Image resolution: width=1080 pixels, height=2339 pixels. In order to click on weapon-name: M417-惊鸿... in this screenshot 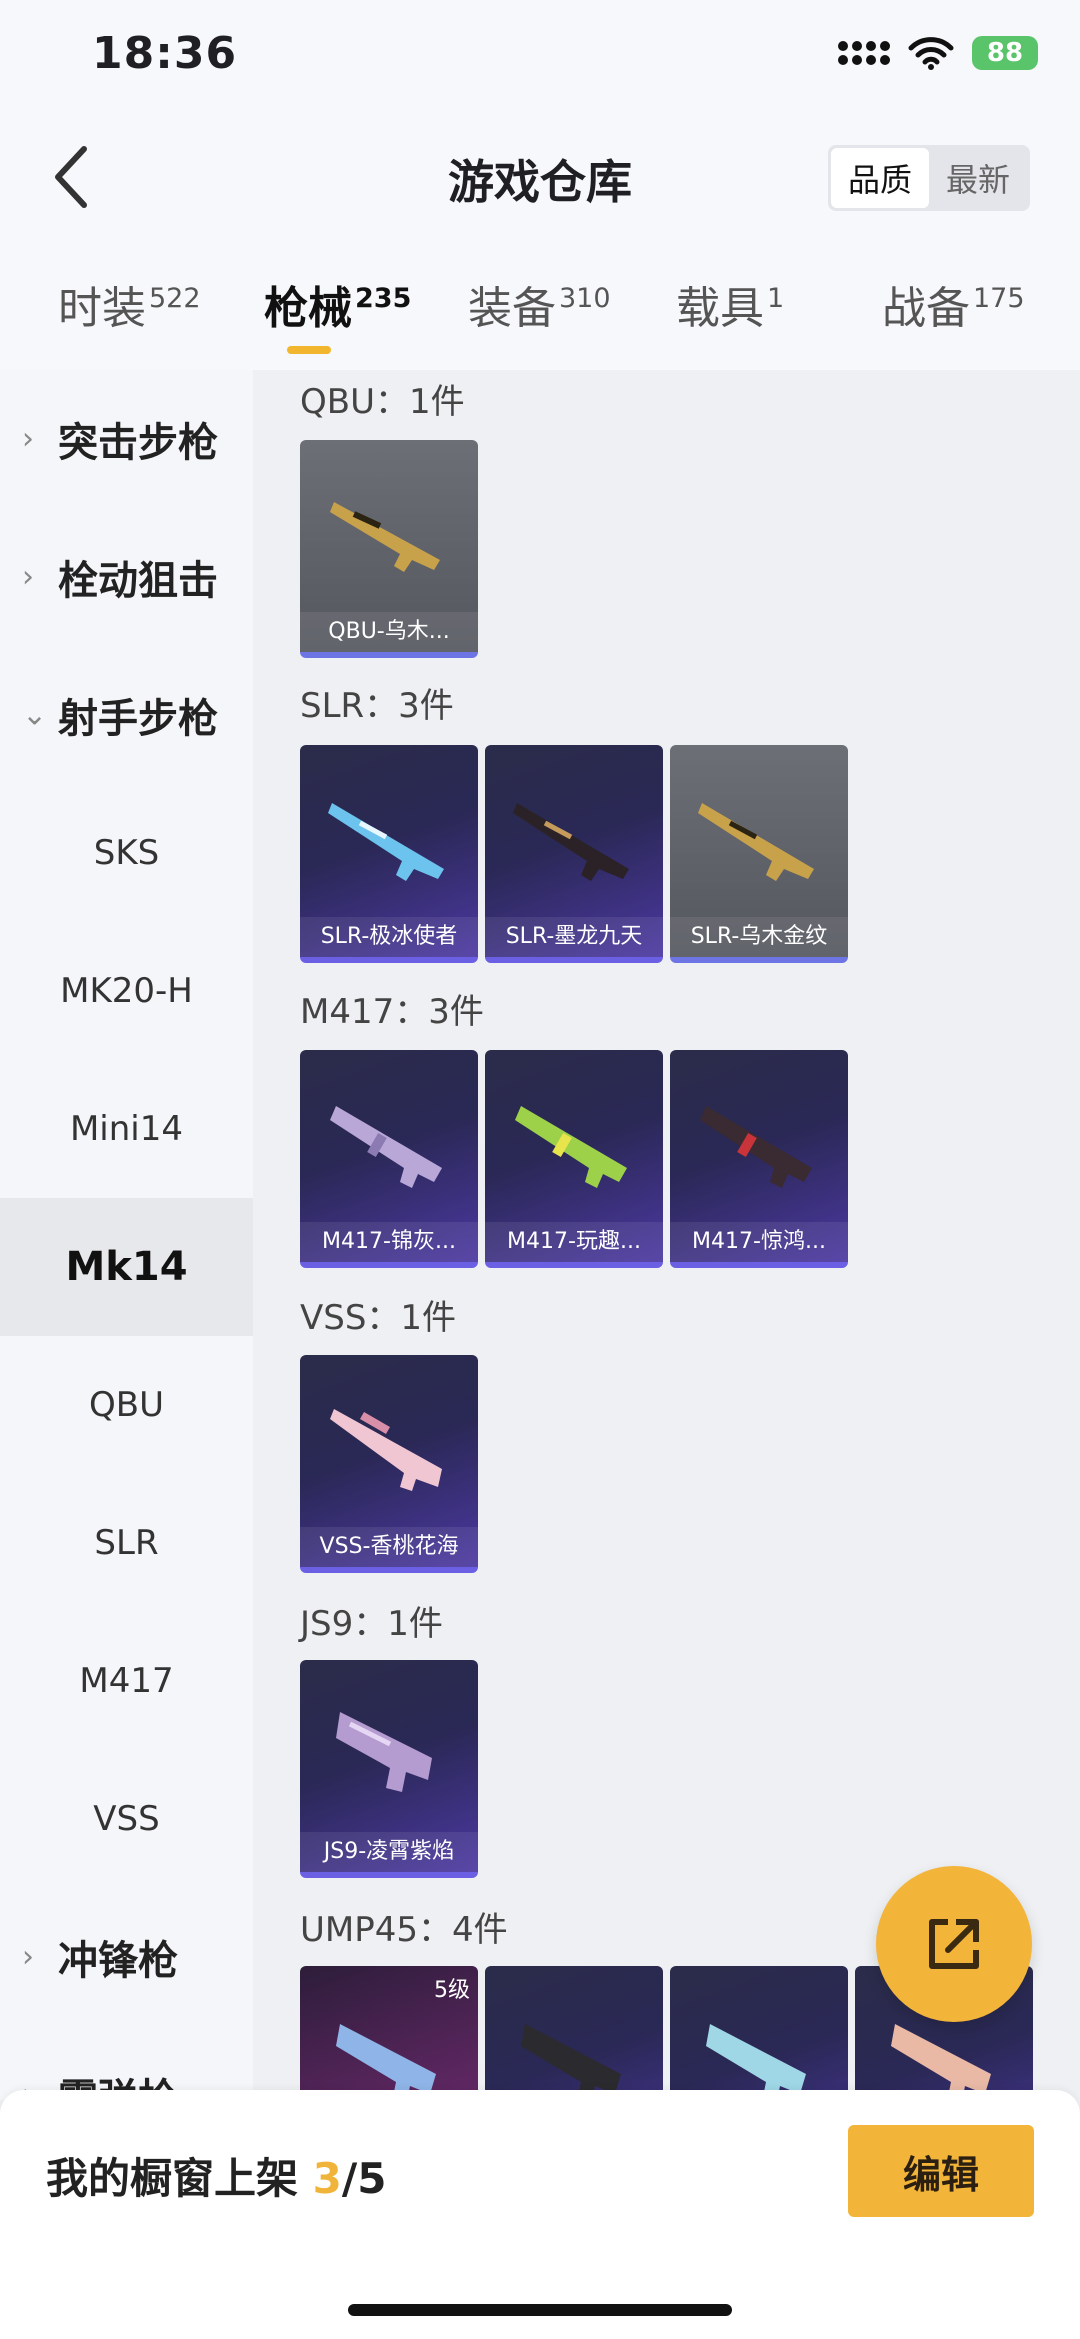, I will do `click(759, 1242)`.